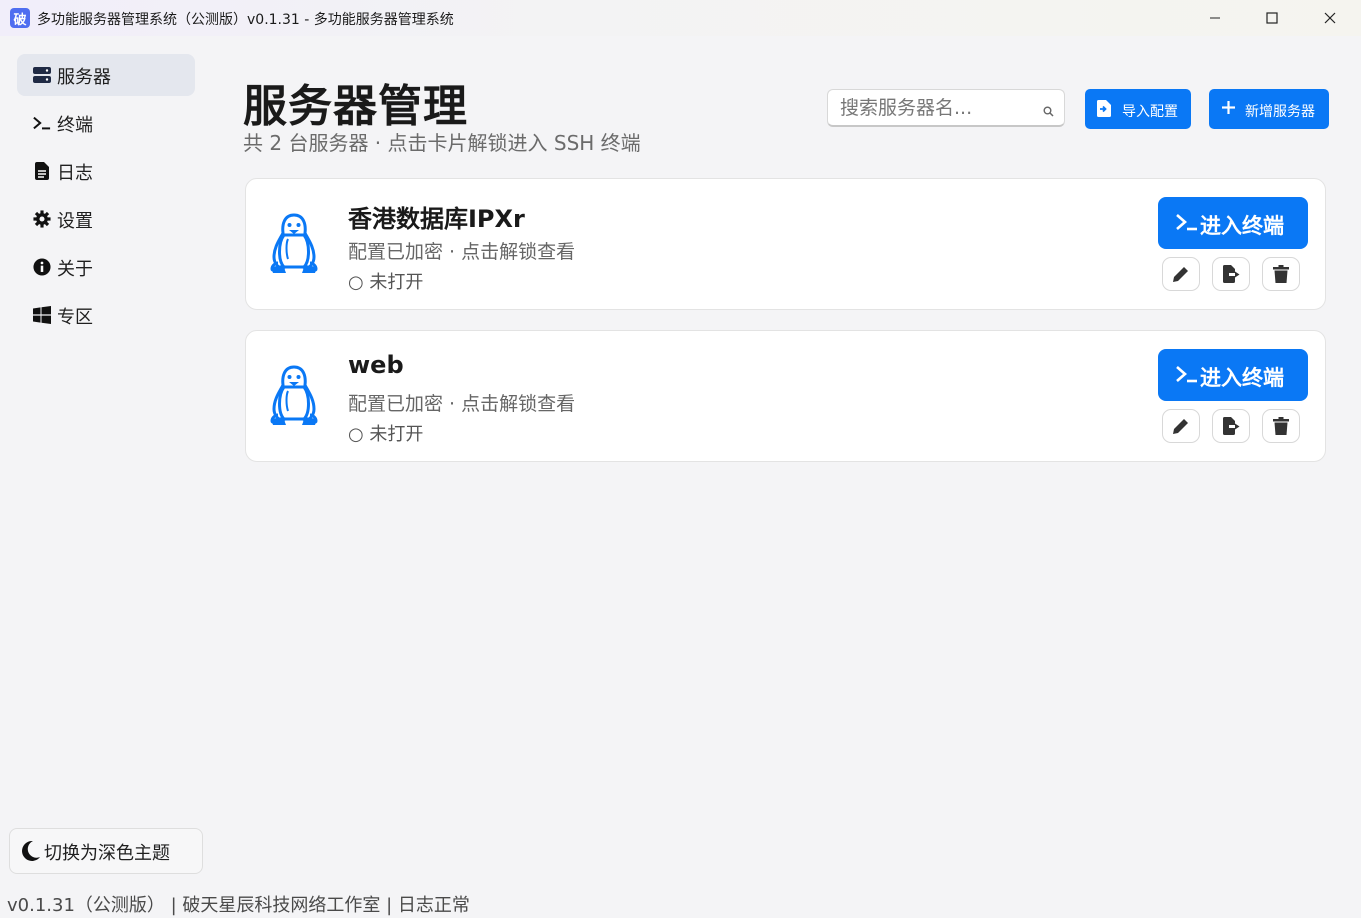  Describe the element at coordinates (75, 317) in the screenshot. I see `sidebar-item-label: 专区` at that location.